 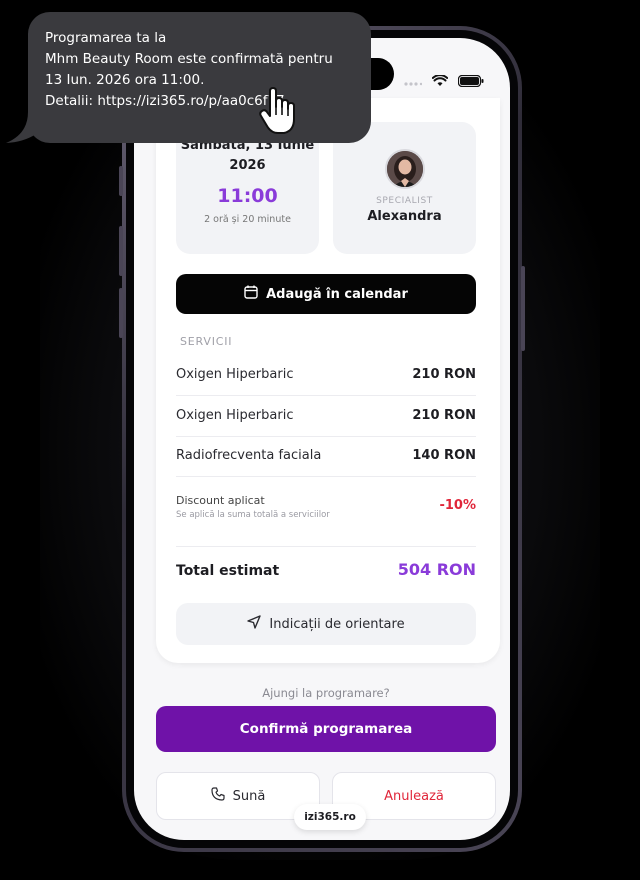 I want to click on appointment-year: 2026, so click(x=247, y=165).